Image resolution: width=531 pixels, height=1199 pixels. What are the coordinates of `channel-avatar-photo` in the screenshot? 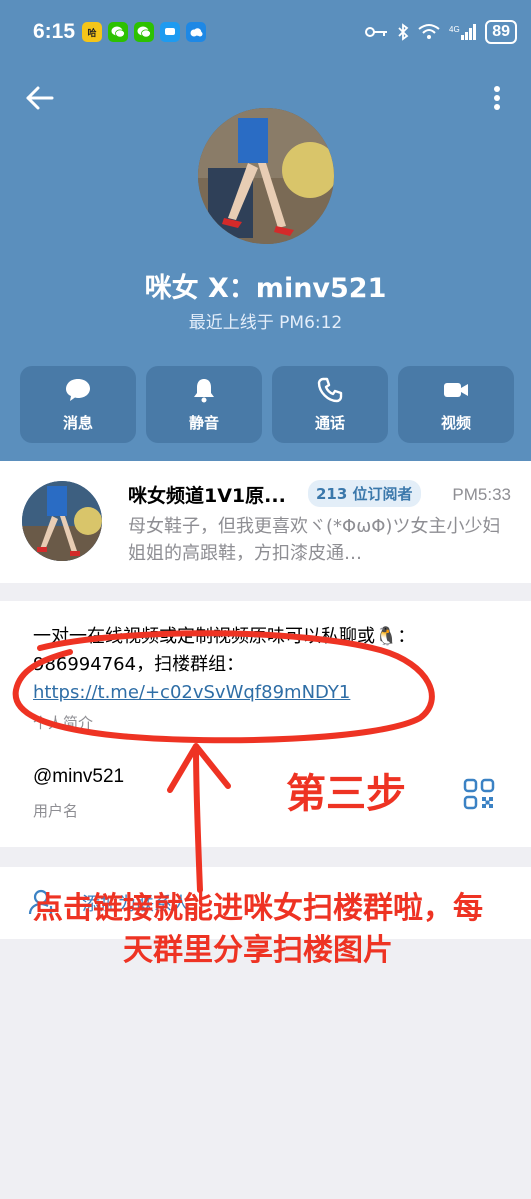 It's located at (62, 521).